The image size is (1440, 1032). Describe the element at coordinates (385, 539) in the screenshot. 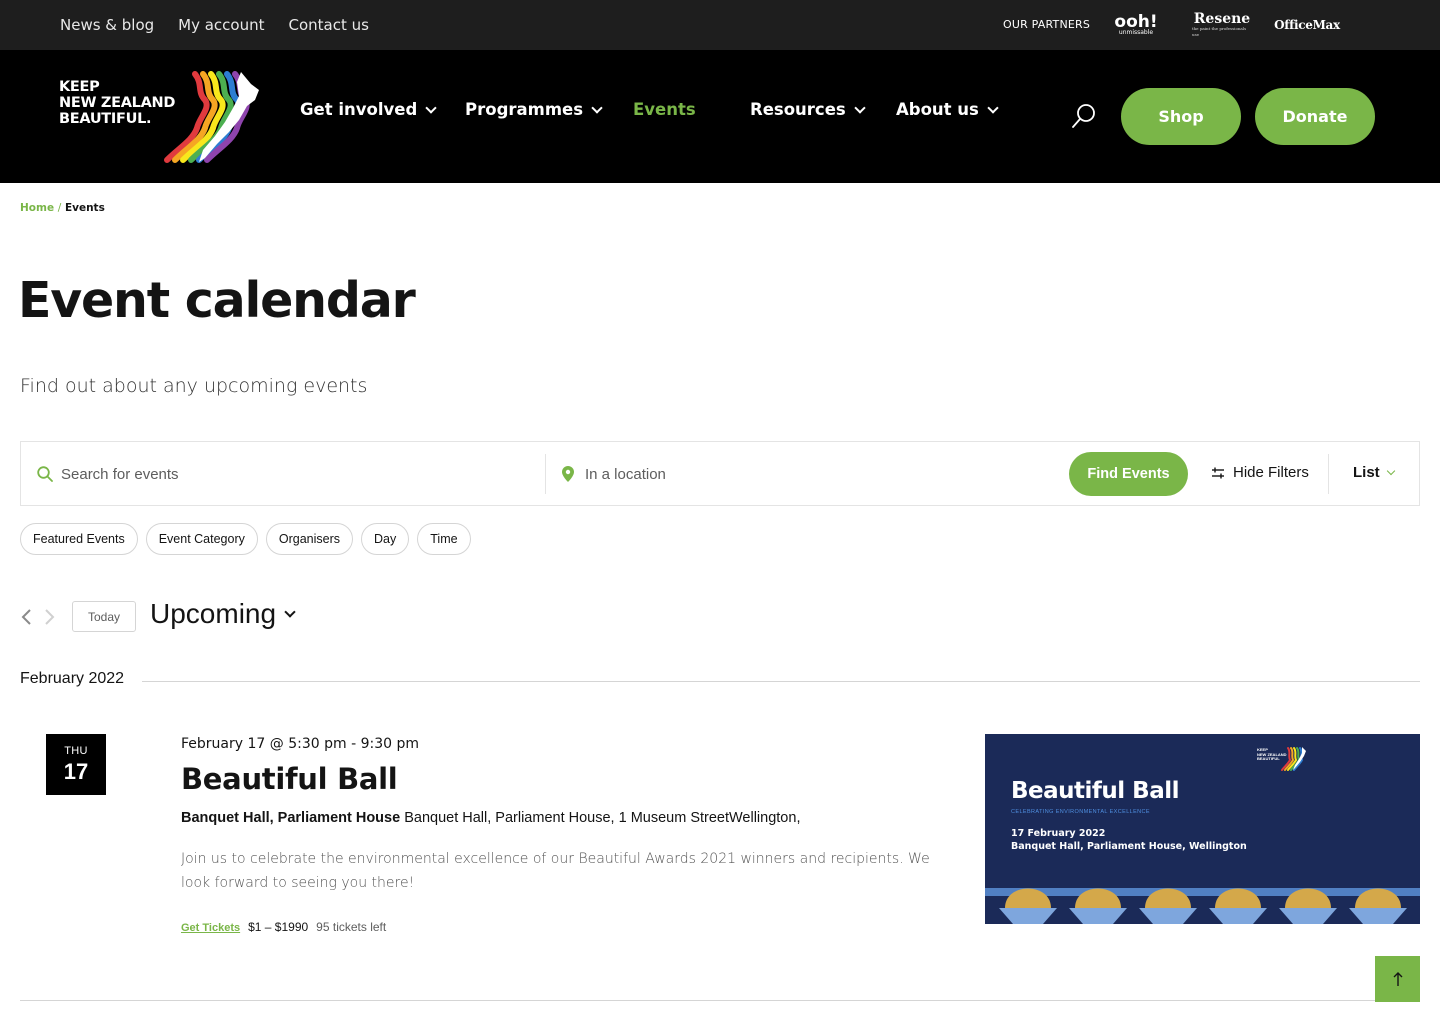

I see `filter-day: Day` at that location.